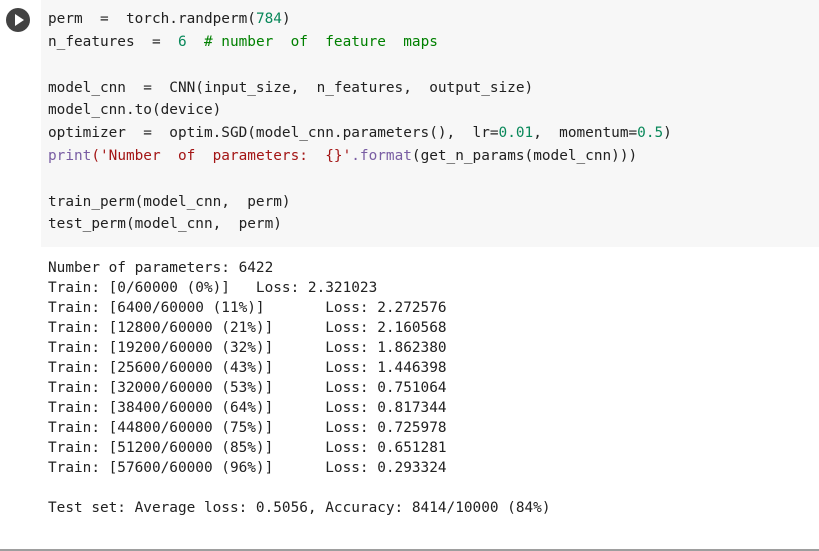 This screenshot has height=551, width=819. What do you see at coordinates (20, 123) in the screenshot?
I see `cell-gutter` at bounding box center [20, 123].